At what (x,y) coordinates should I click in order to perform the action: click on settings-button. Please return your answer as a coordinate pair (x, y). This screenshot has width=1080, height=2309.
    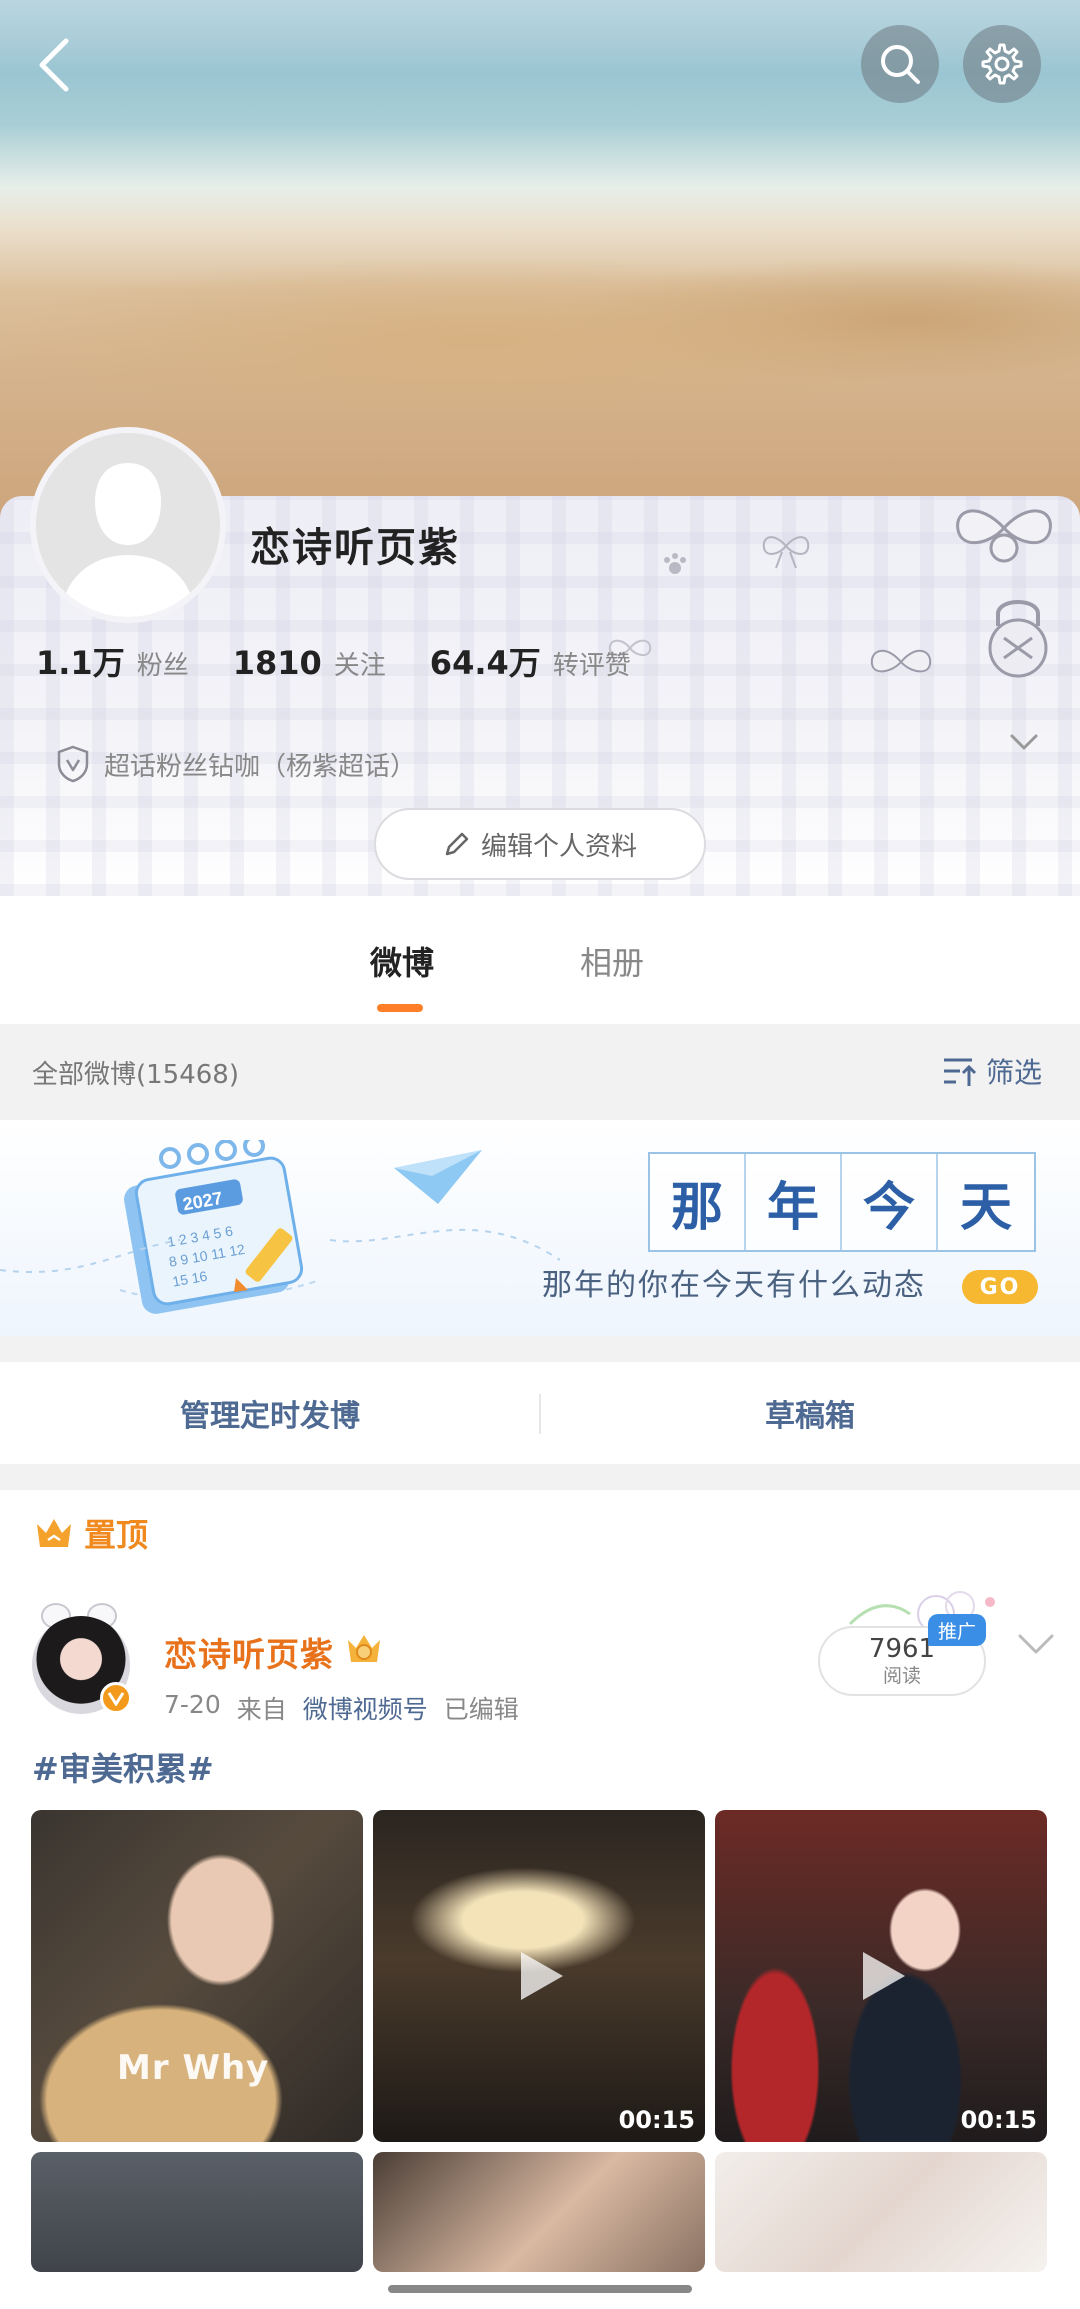
    Looking at the image, I should click on (1002, 64).